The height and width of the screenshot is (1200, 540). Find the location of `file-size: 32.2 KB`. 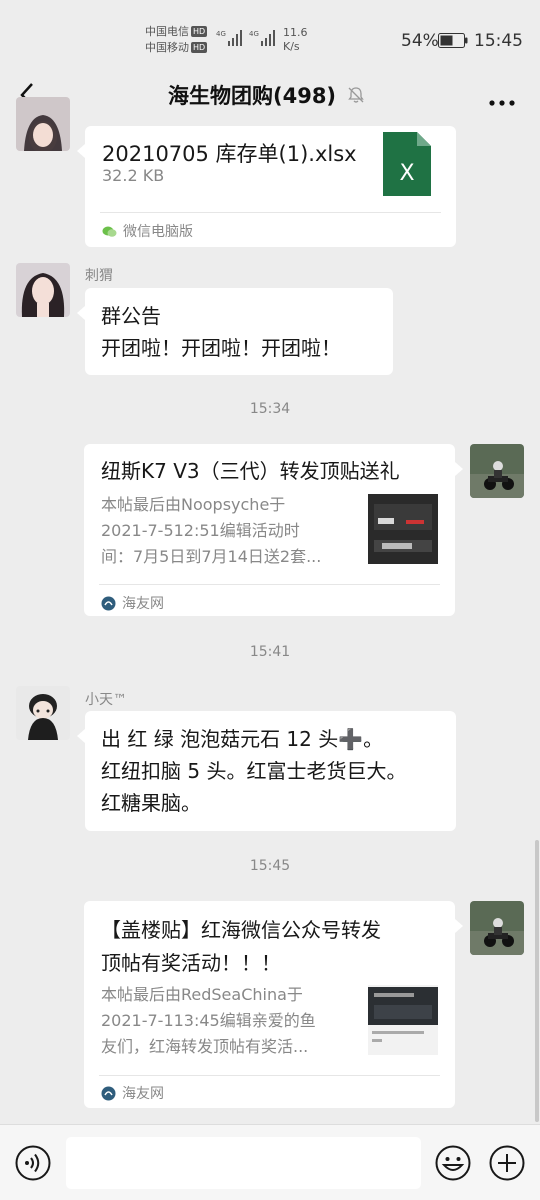

file-size: 32.2 KB is located at coordinates (133, 175).